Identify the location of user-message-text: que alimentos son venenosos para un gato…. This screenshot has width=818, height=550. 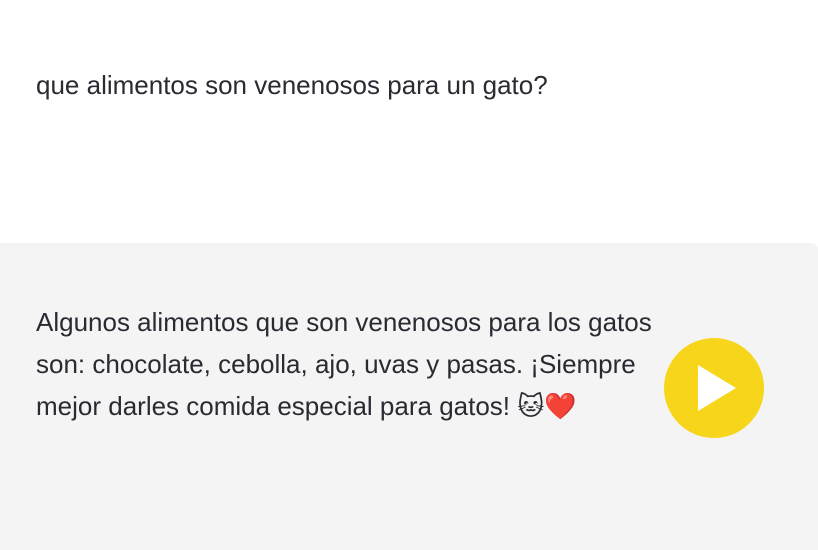
(292, 85).